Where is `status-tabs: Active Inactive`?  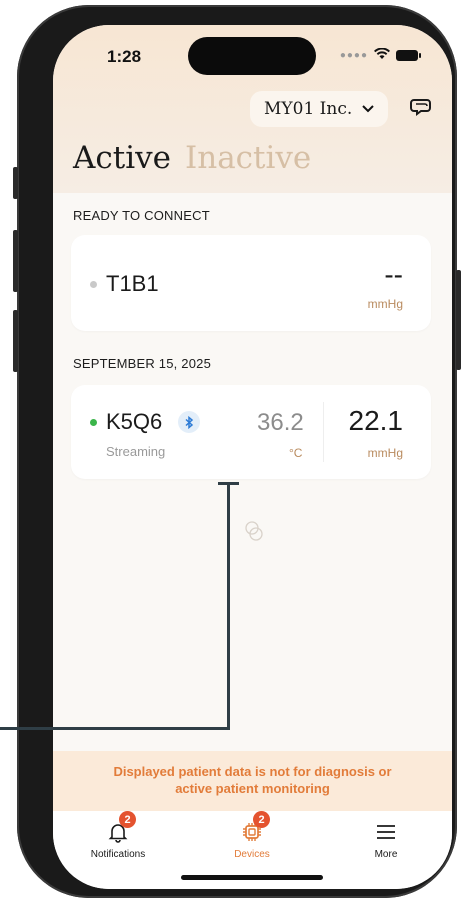 status-tabs: Active Inactive is located at coordinates (192, 158).